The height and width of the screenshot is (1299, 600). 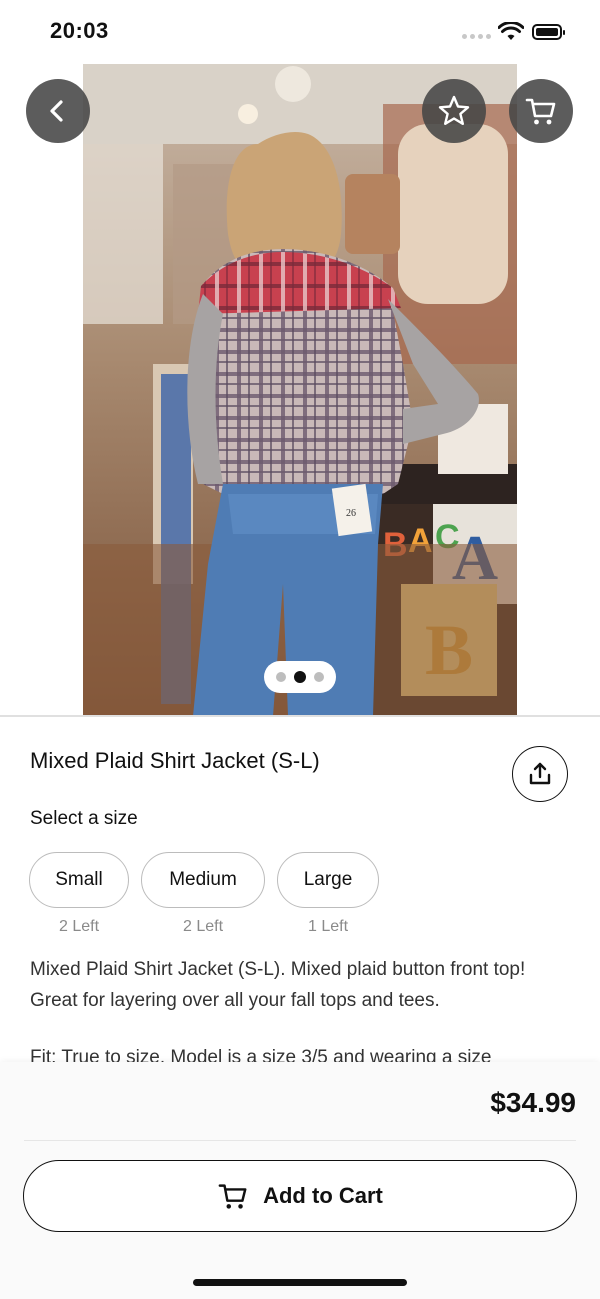 I want to click on back-button, so click(x=58, y=111).